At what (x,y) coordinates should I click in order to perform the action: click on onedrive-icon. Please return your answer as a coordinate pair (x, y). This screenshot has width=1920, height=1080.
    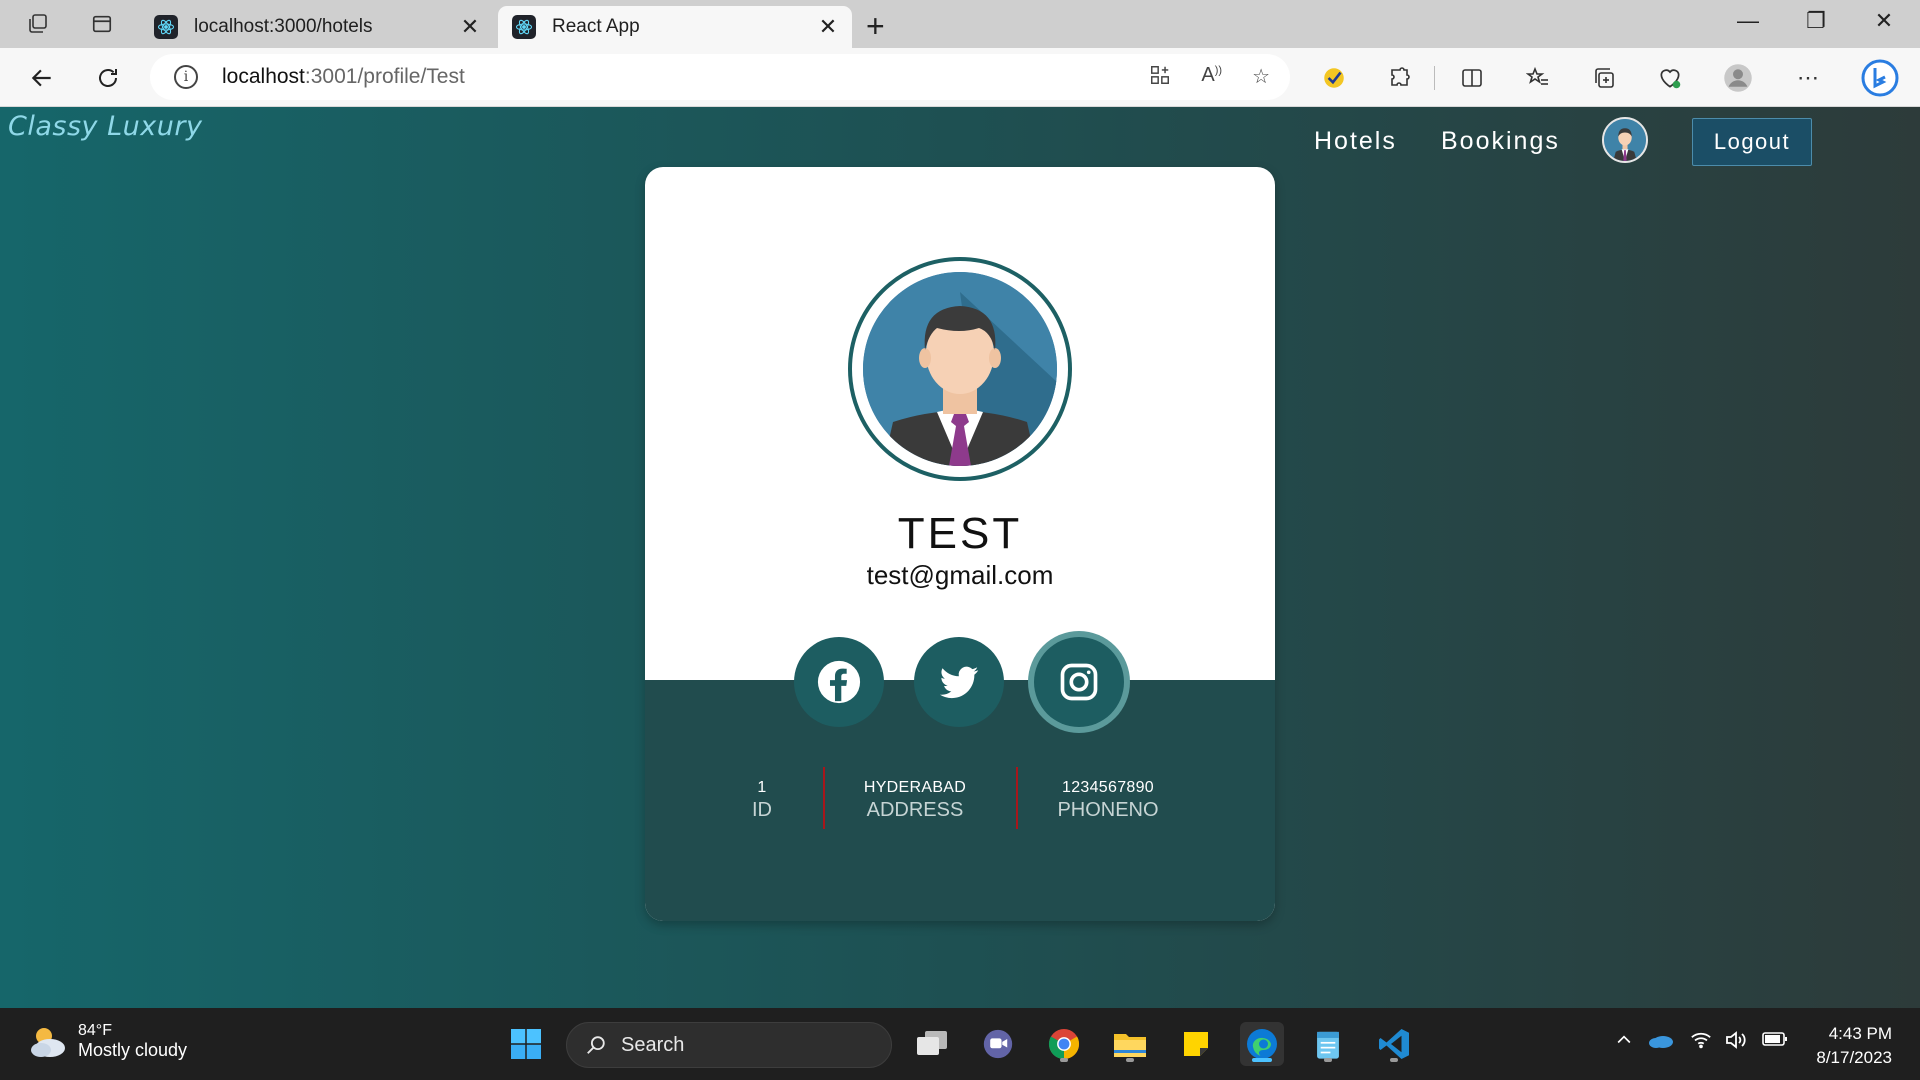
    Looking at the image, I should click on (1661, 1043).